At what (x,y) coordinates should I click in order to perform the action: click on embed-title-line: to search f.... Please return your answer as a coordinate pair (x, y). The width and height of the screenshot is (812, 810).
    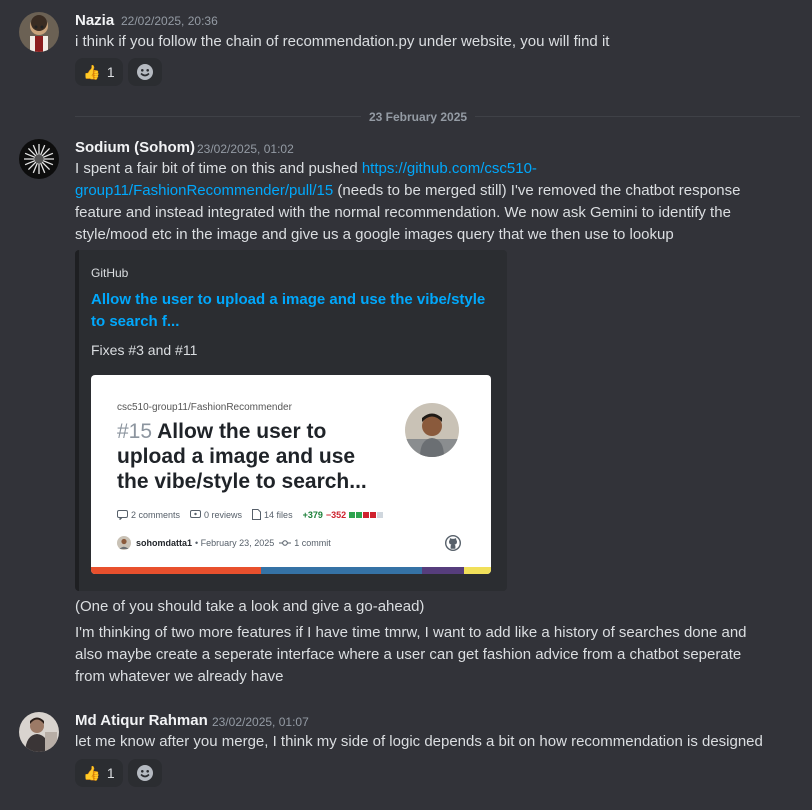
    Looking at the image, I should click on (296, 322).